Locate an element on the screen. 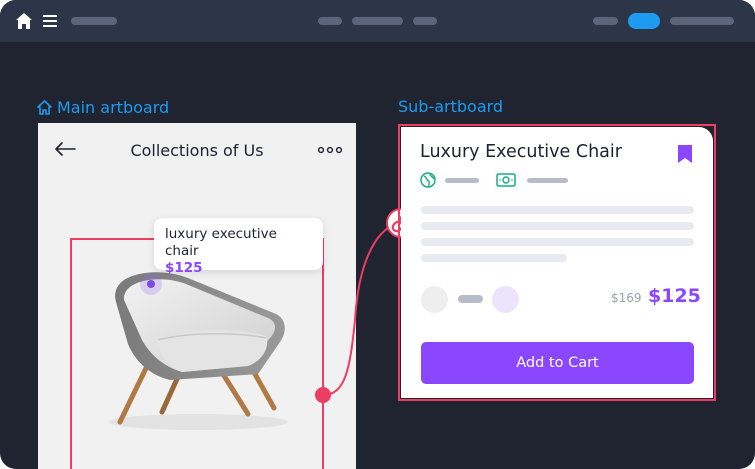  product-tooltip: luxury executive chair $125 is located at coordinates (238, 247).